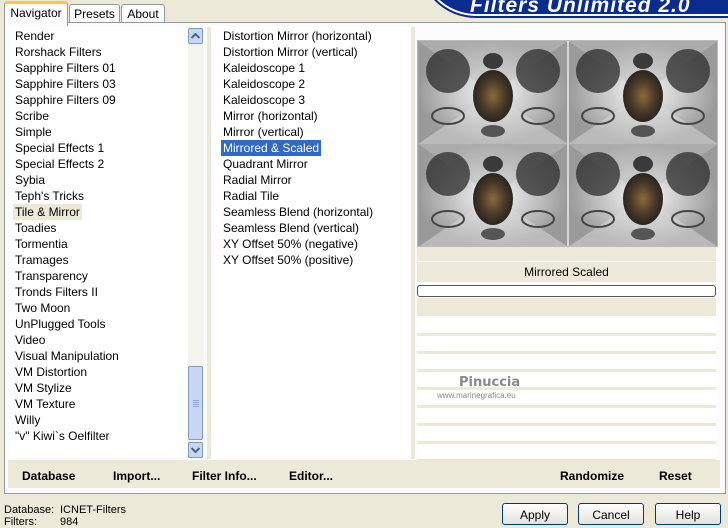 The image size is (728, 528). Describe the element at coordinates (566, 254) in the screenshot. I see `preview-separator` at that location.